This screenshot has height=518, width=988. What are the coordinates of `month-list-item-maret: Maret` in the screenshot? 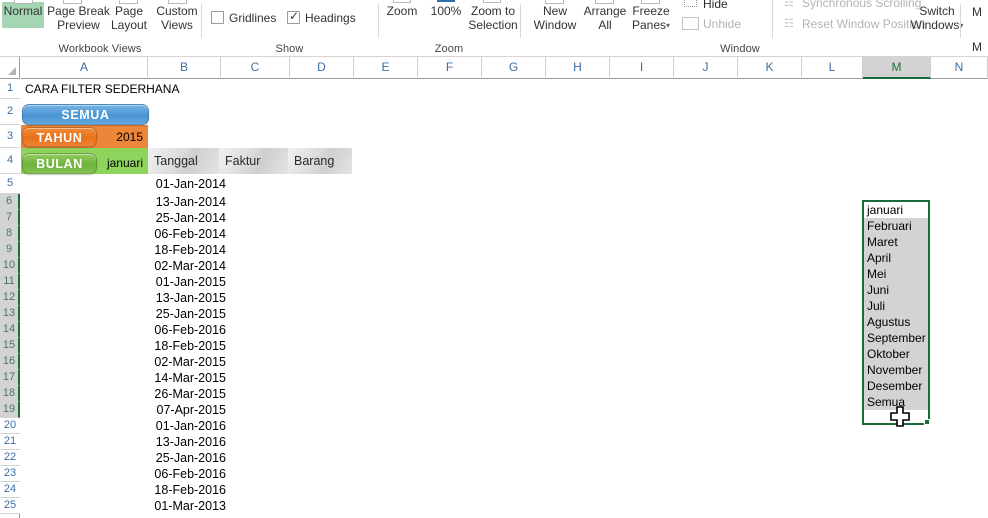 It's located at (896, 242).